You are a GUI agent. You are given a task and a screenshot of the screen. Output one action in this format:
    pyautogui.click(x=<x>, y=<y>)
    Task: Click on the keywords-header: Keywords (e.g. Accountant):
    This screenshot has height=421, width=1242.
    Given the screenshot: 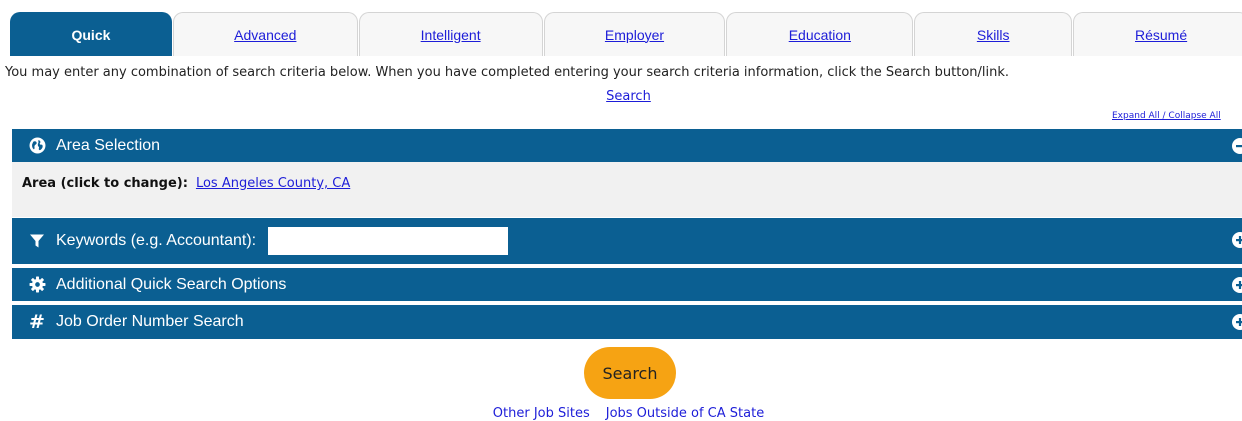 What is the action you would take?
    pyautogui.click(x=627, y=241)
    